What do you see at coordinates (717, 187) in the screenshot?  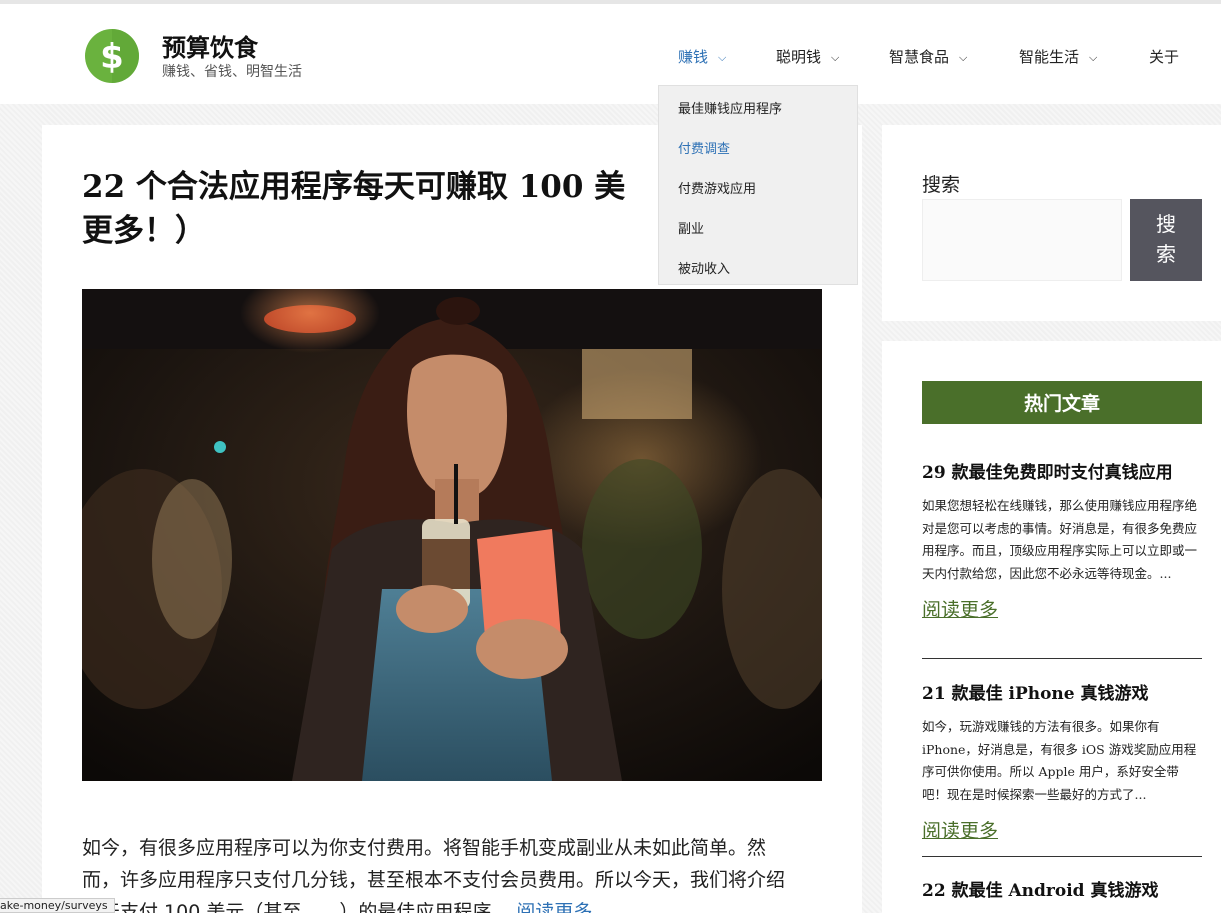 I see `dropdown-item-paid-games: 付费游戏应用` at bounding box center [717, 187].